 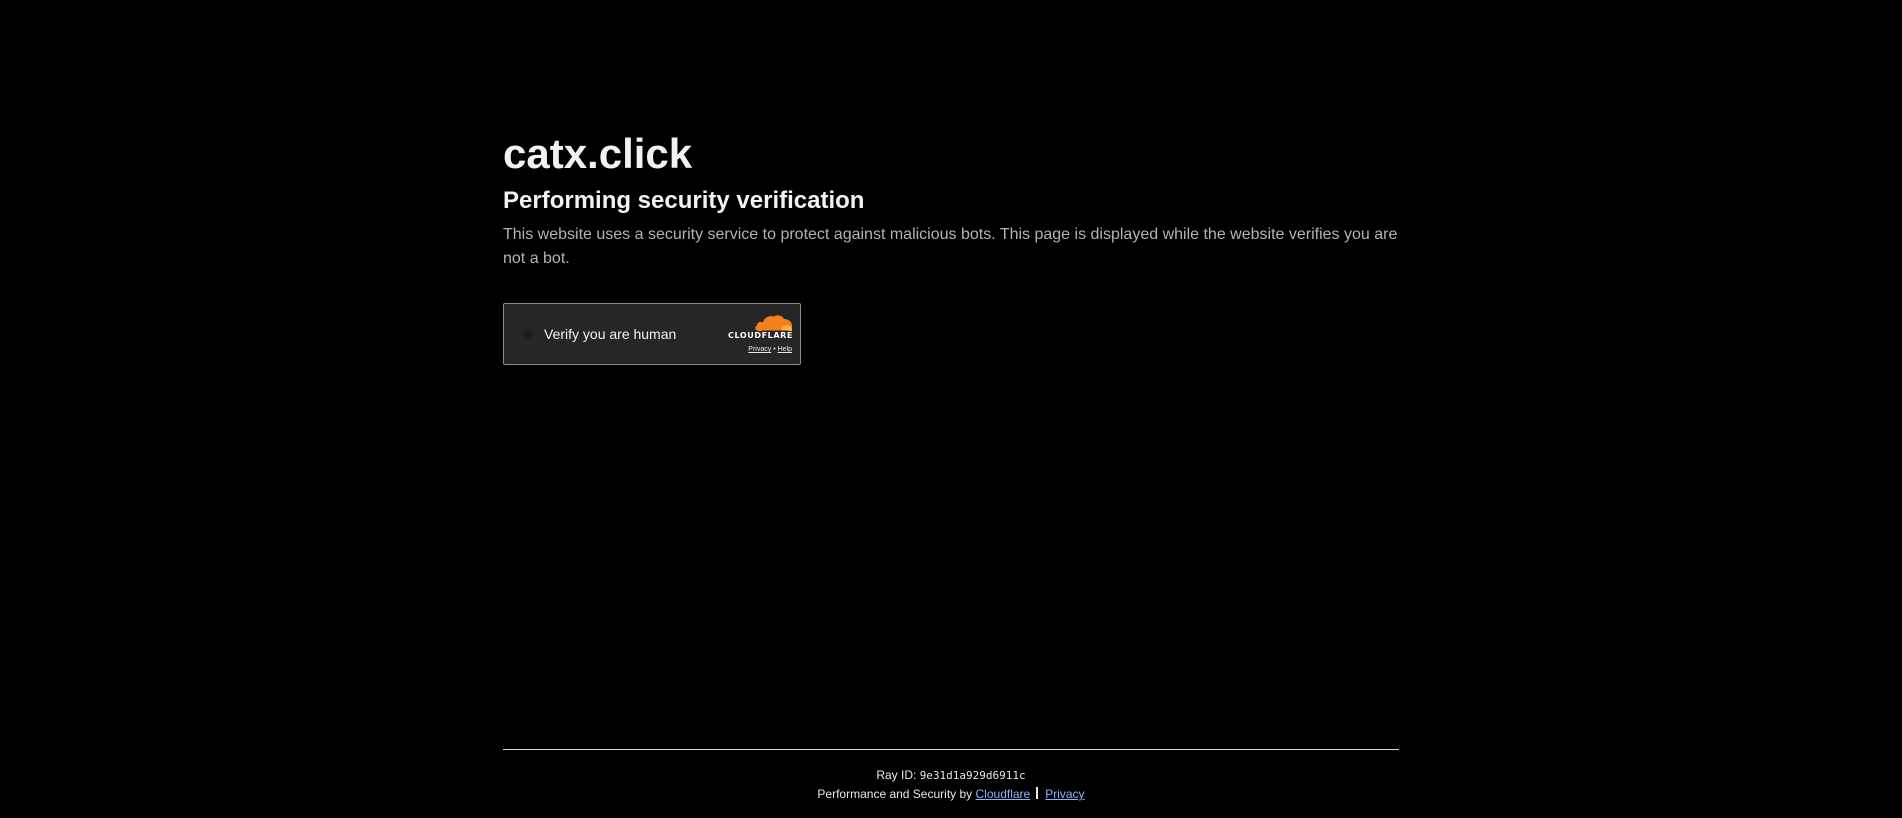 What do you see at coordinates (760, 335) in the screenshot?
I see `cloudflare-wordmark: CLOUDFLARE` at bounding box center [760, 335].